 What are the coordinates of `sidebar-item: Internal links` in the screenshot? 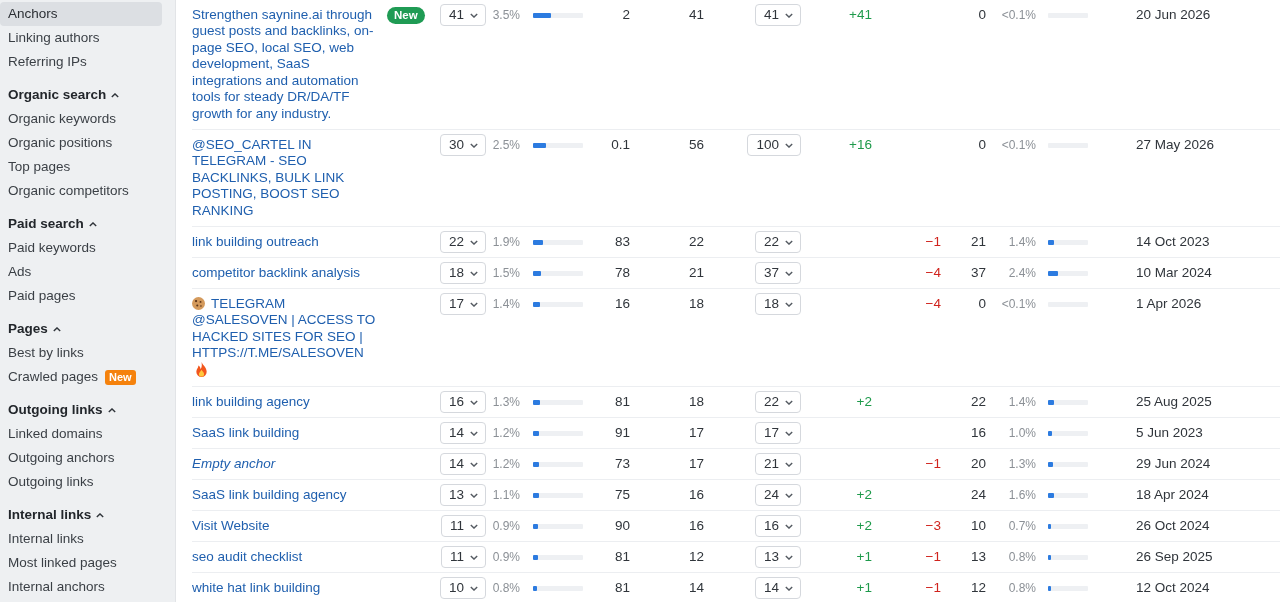 It's located at (46, 539).